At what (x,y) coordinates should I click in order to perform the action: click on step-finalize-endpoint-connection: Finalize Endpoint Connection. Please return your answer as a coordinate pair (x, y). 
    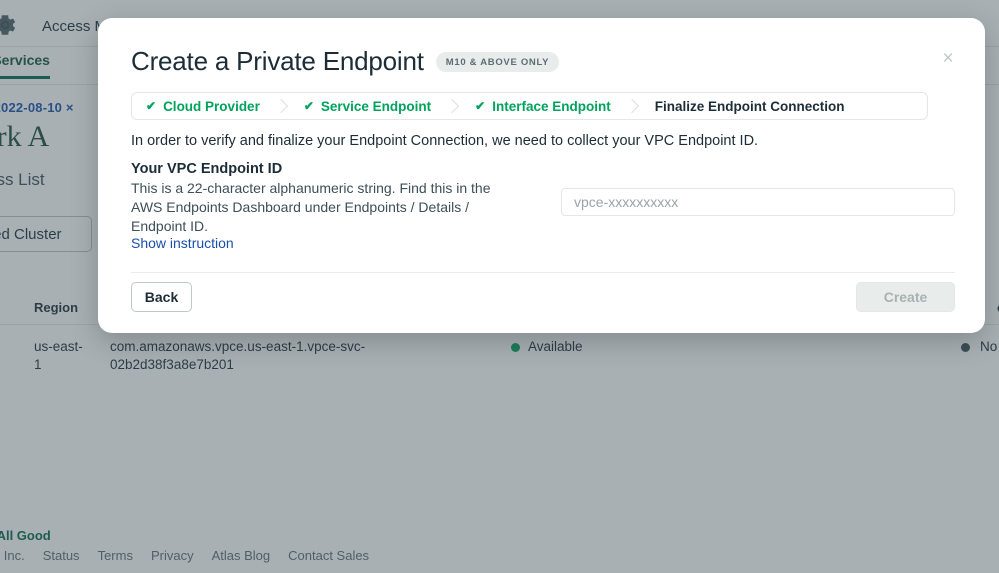
    Looking at the image, I should click on (750, 106).